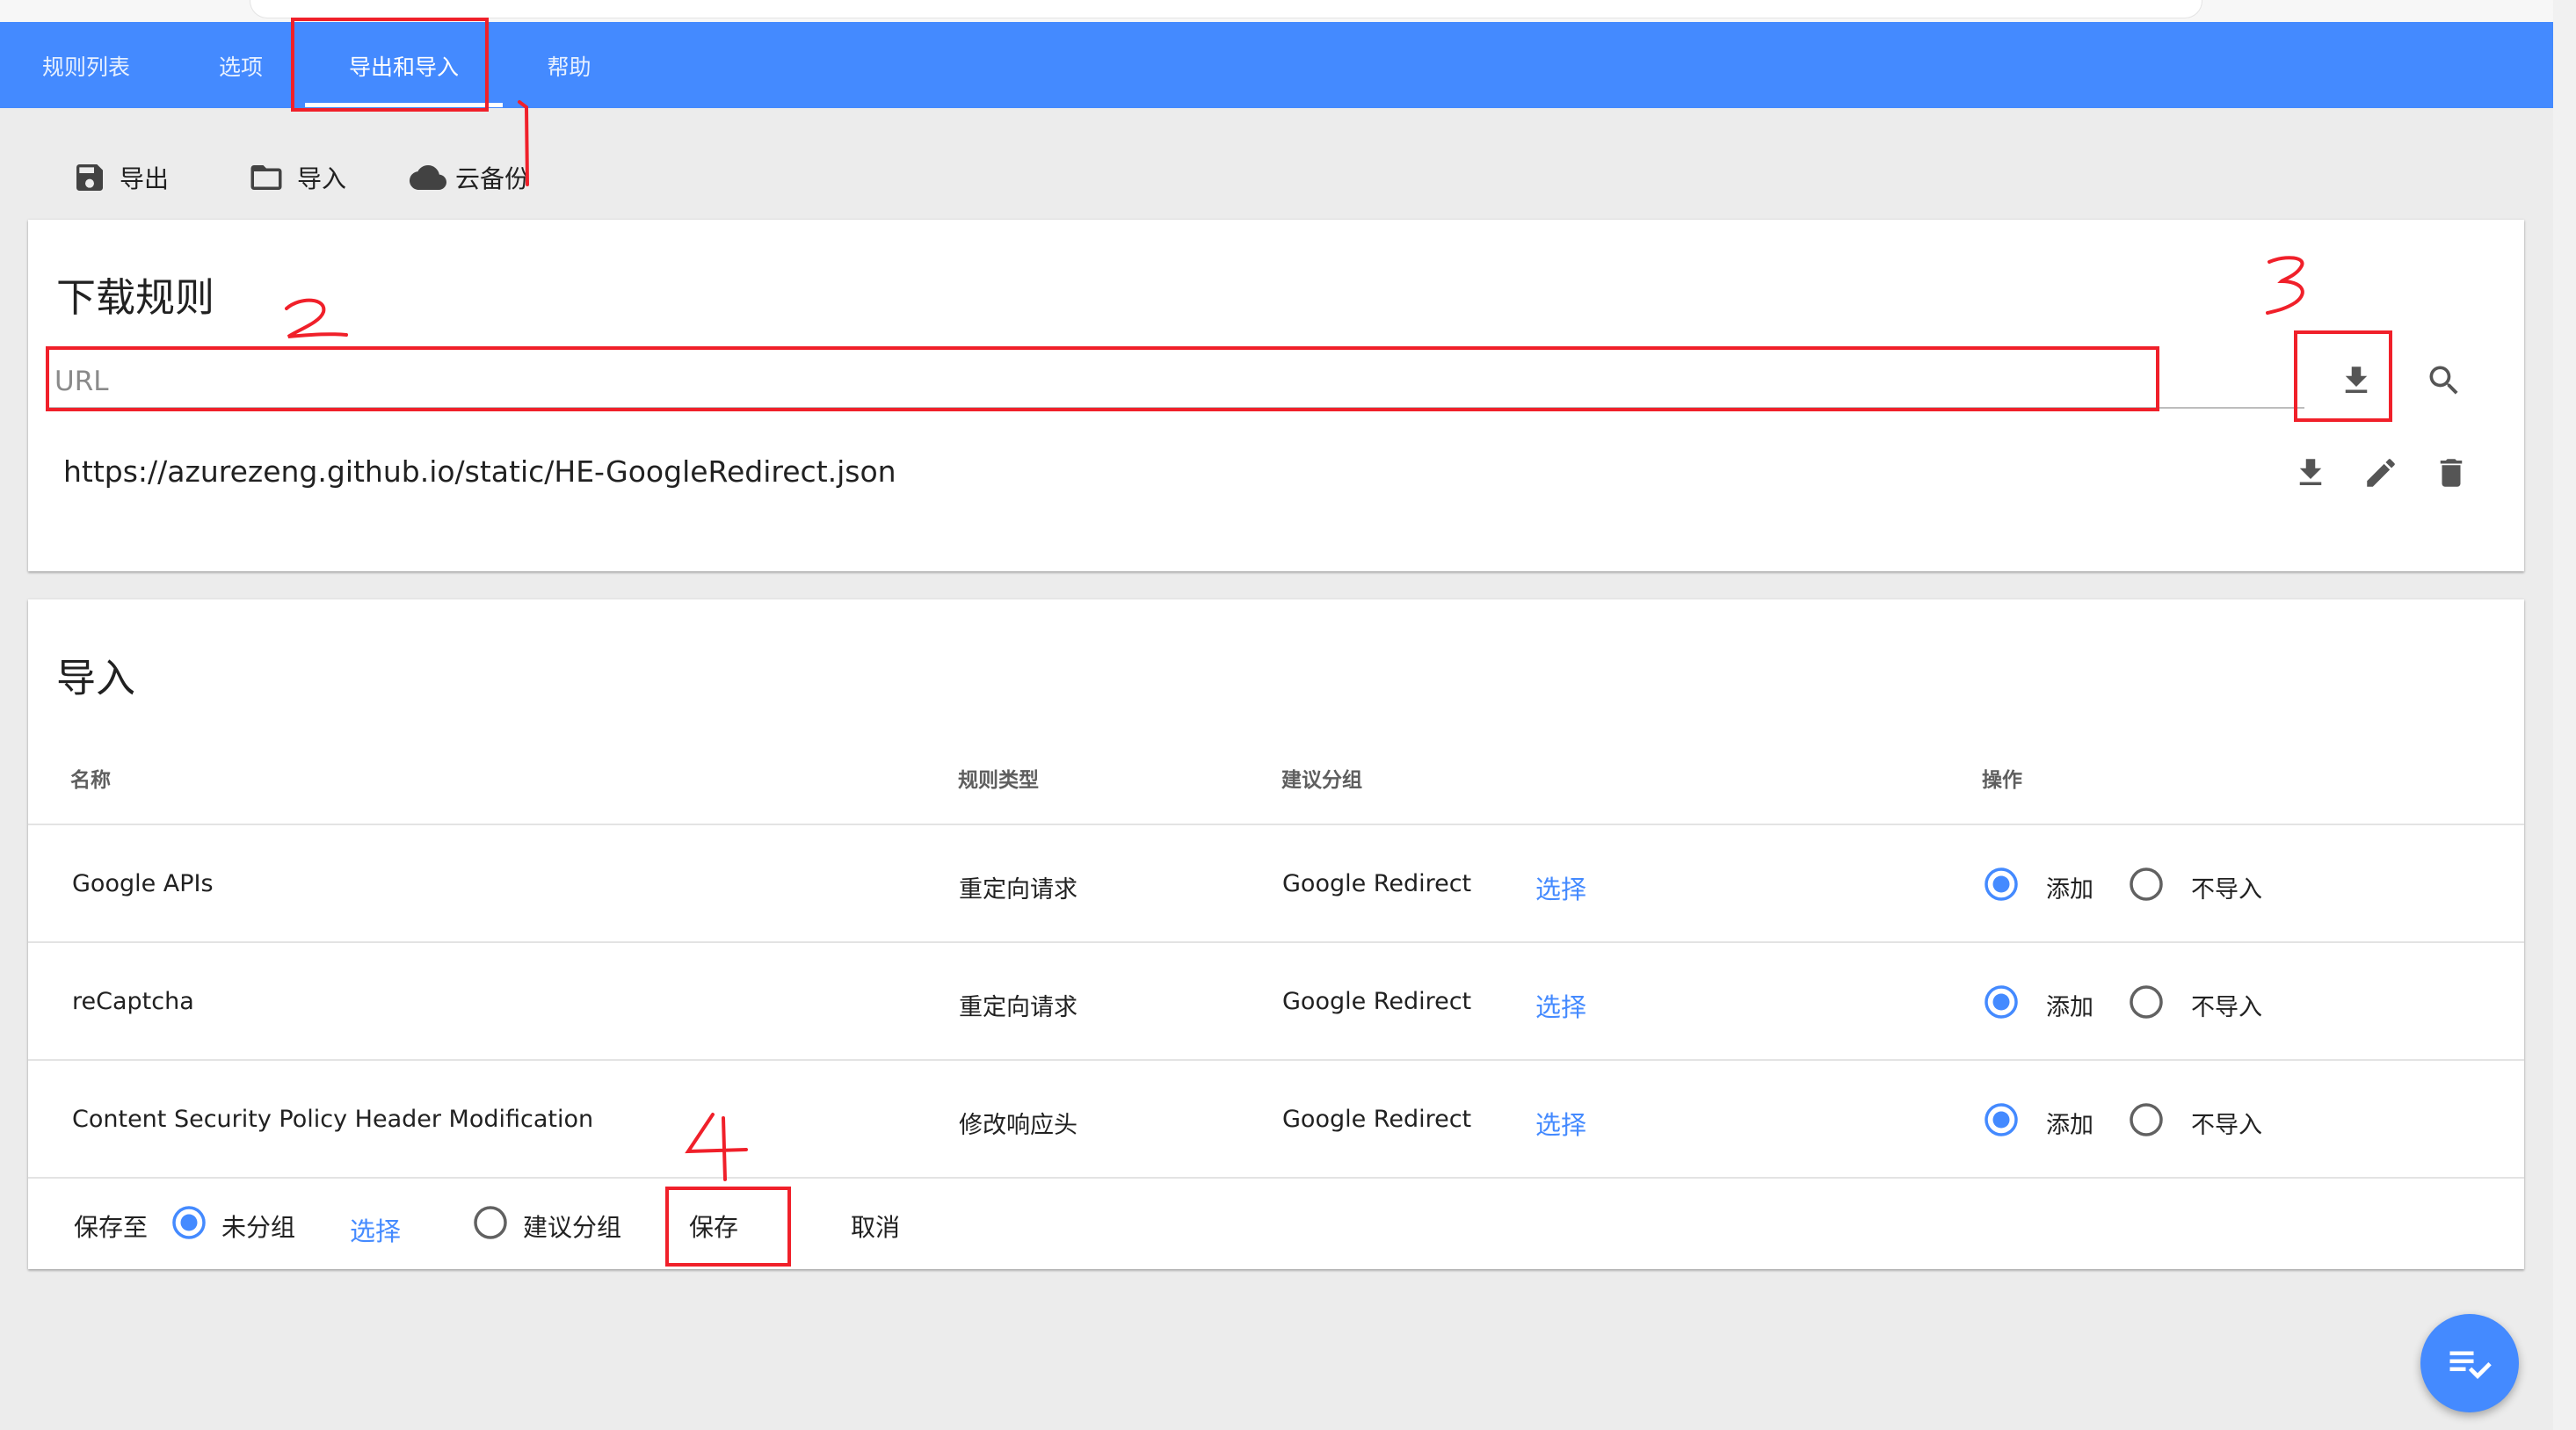  What do you see at coordinates (428, 178) in the screenshot?
I see `cloud-icon` at bounding box center [428, 178].